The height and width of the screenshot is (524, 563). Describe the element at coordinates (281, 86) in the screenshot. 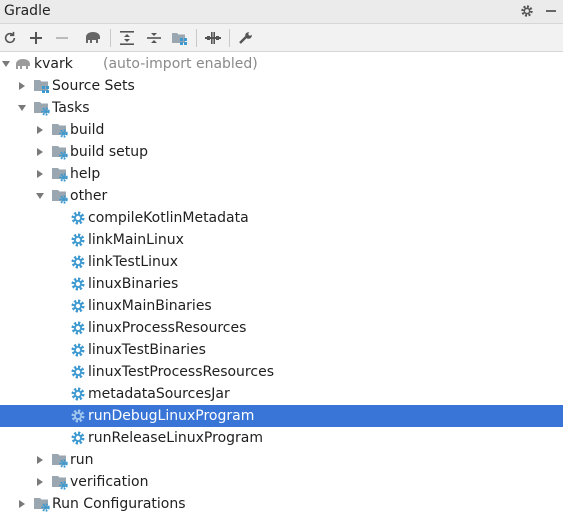

I see `tree-row-source-sets: Source Sets` at that location.